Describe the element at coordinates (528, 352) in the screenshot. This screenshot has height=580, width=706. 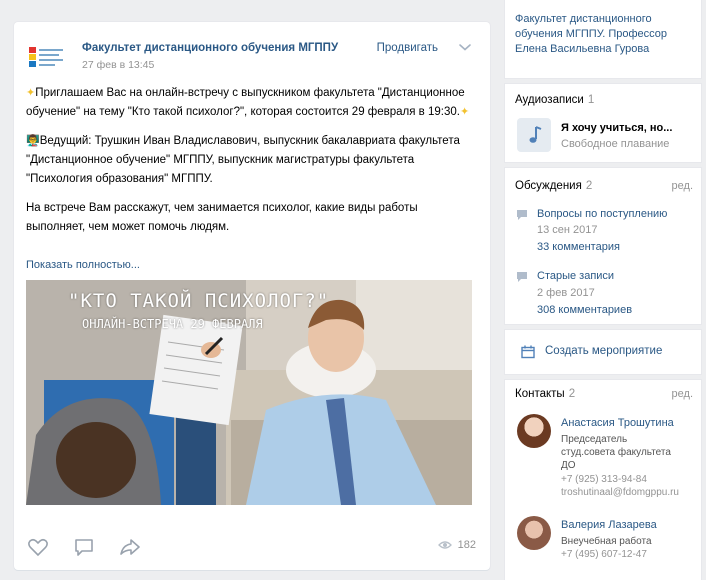
I see `calendar-icon` at that location.